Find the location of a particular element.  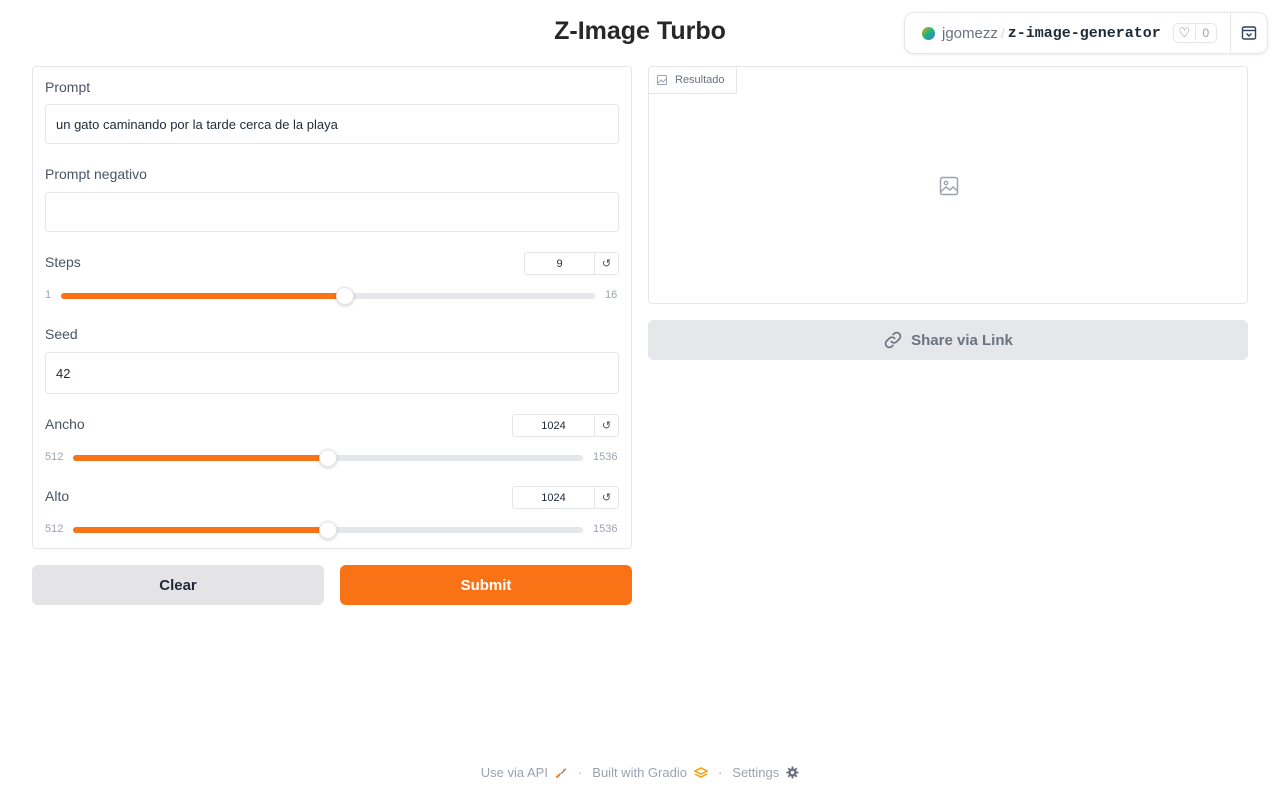

use-api-link: Use via API is located at coordinates (514, 772).